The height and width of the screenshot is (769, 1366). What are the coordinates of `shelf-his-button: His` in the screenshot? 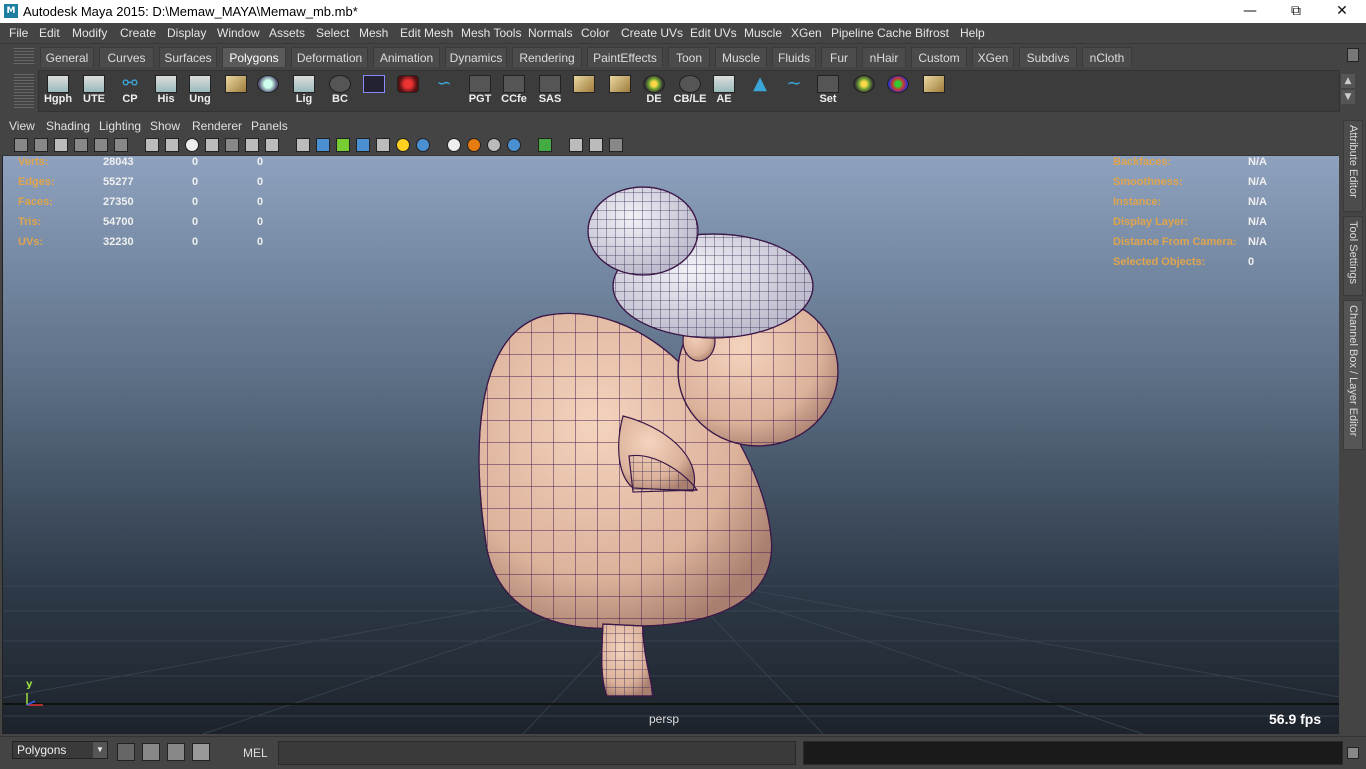 It's located at (166, 91).